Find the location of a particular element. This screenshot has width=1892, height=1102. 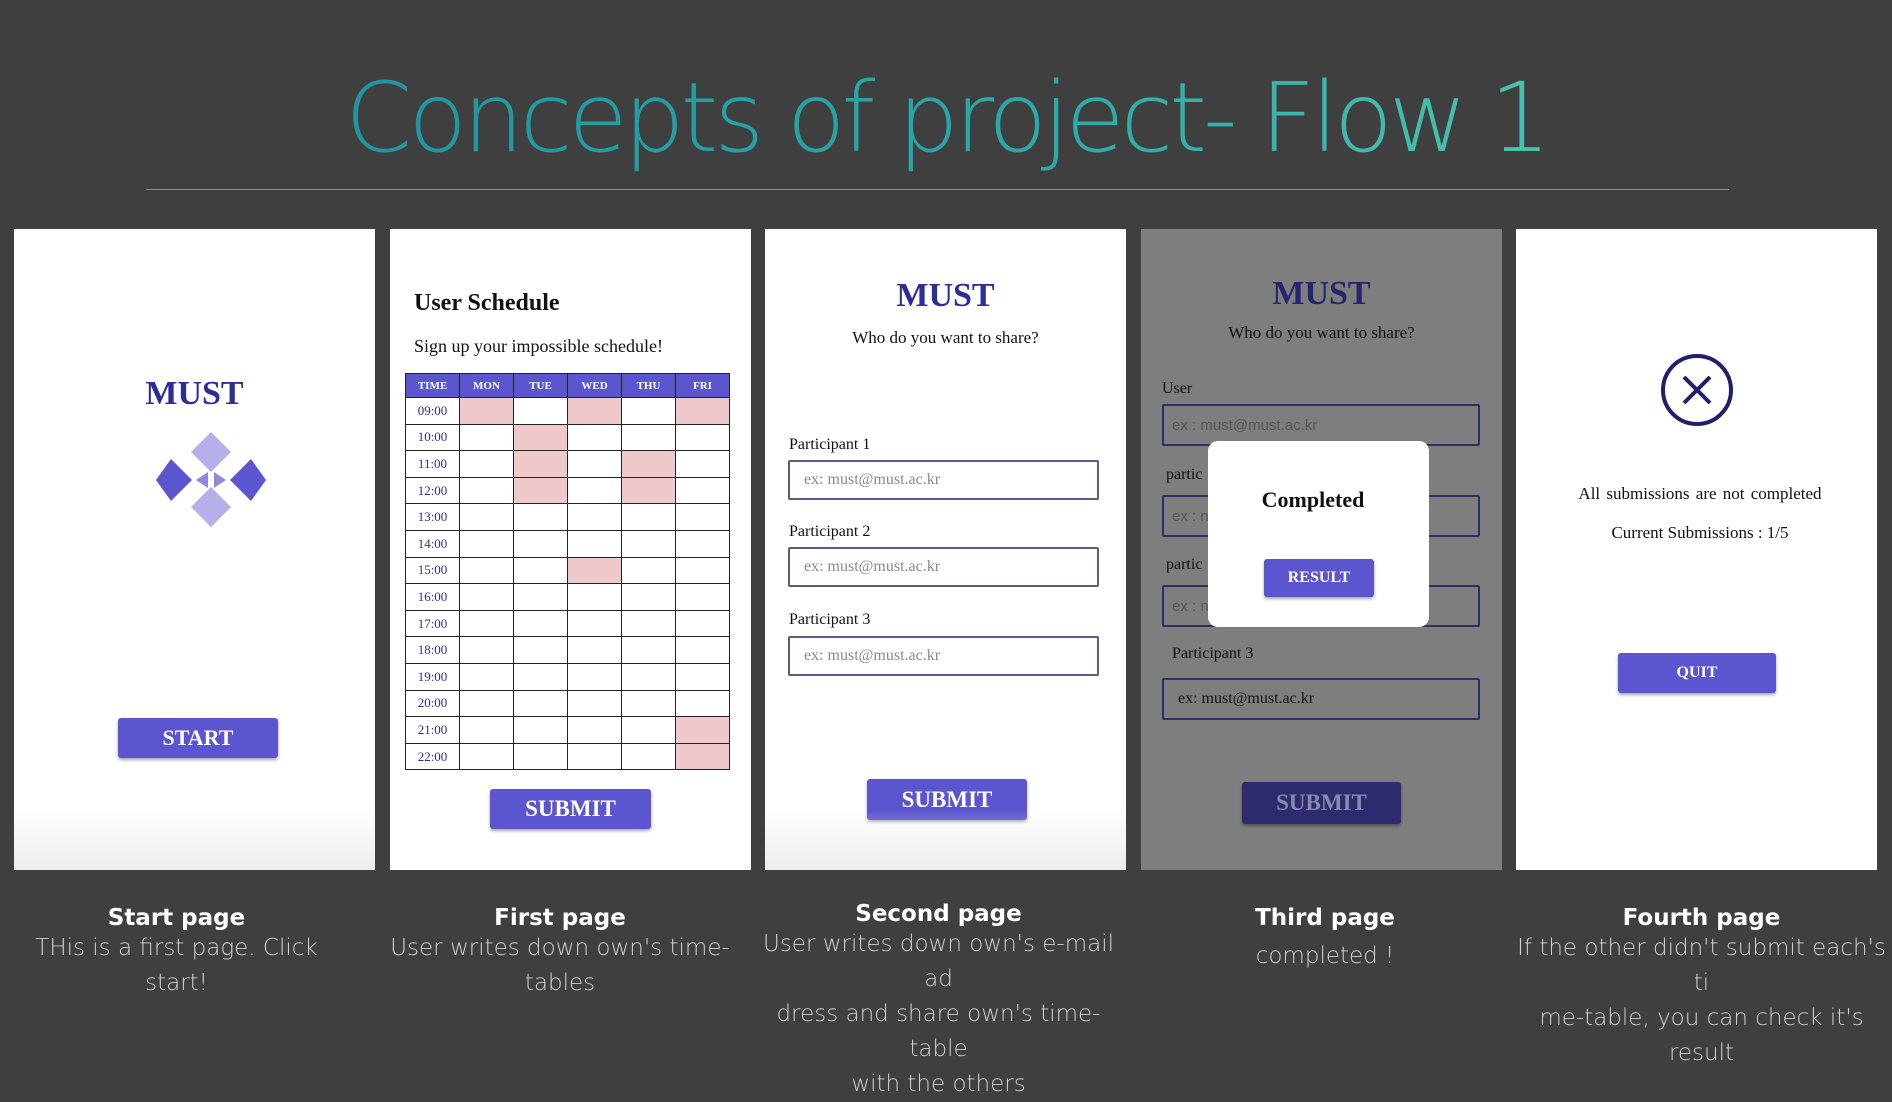

start-button: START is located at coordinates (198, 738).